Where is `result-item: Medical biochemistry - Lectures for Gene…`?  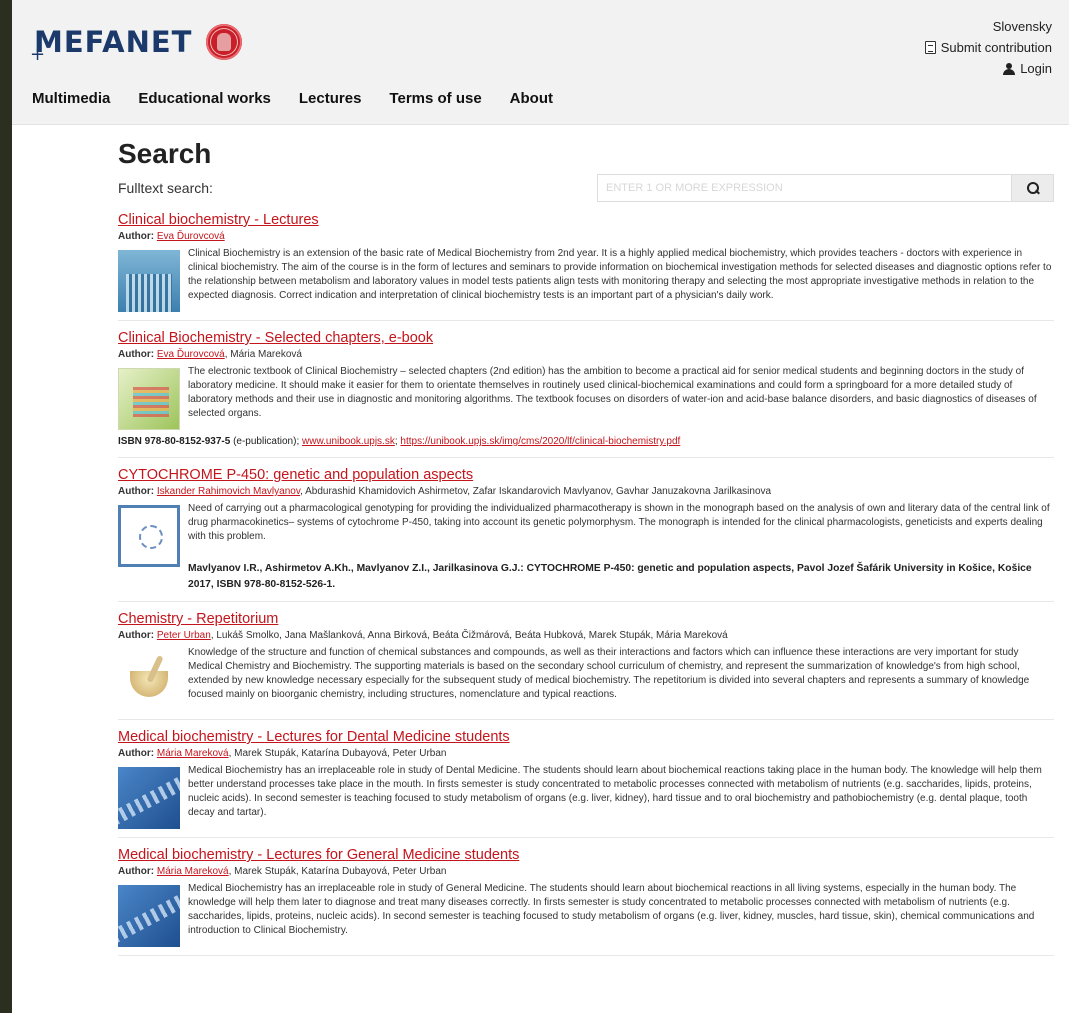 result-item: Medical biochemistry - Lectures for Gene… is located at coordinates (586, 901).